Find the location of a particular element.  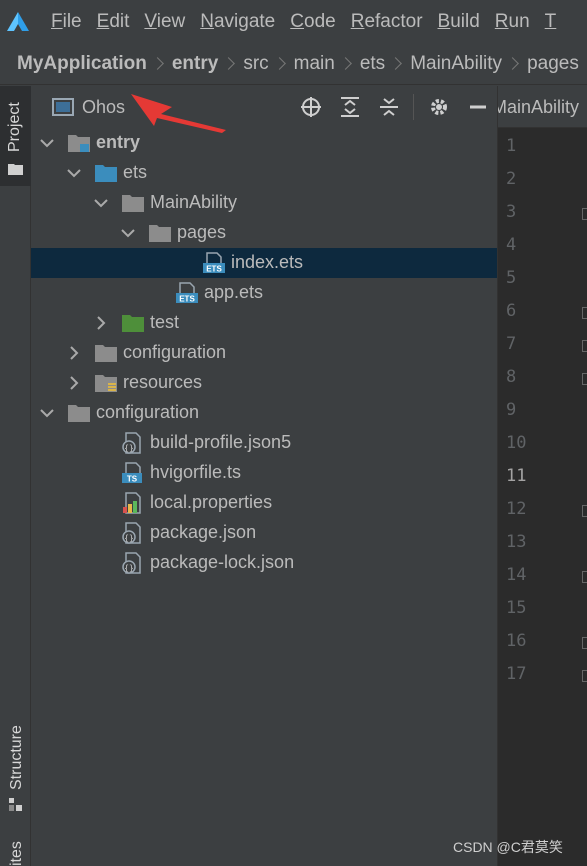

locate-file-icon is located at coordinates (311, 107).